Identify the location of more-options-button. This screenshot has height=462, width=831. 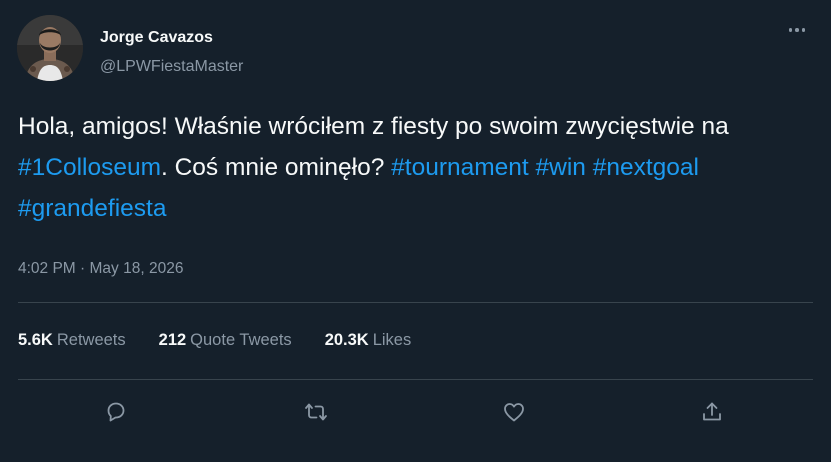
(797, 30).